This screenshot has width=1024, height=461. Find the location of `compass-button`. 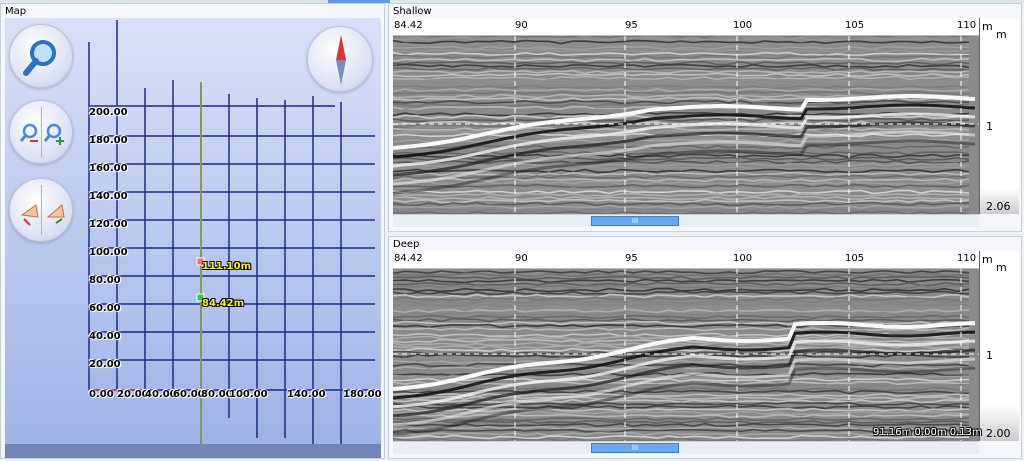

compass-button is located at coordinates (340, 59).